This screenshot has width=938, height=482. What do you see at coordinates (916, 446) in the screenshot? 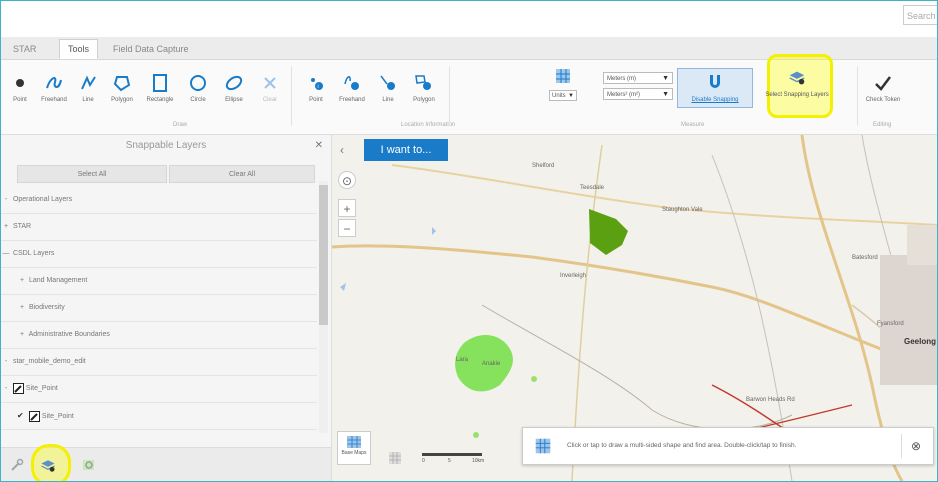
I see `close-circle-icon: ⊗` at bounding box center [916, 446].